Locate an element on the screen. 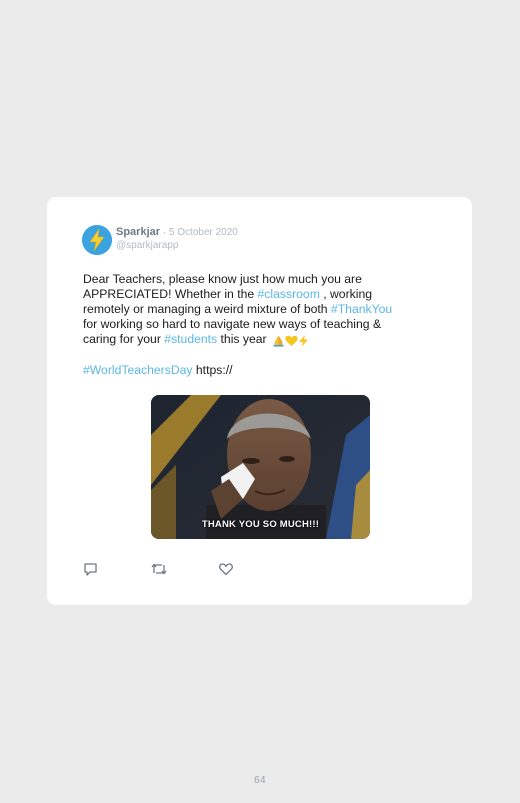 The image size is (520, 803). hashtag-link: #students is located at coordinates (190, 339).